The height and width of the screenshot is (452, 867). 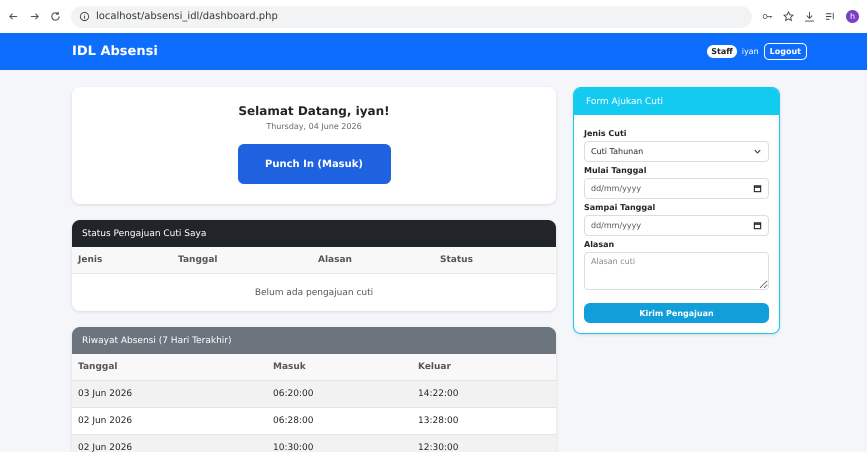 I want to click on info-icon, so click(x=84, y=16).